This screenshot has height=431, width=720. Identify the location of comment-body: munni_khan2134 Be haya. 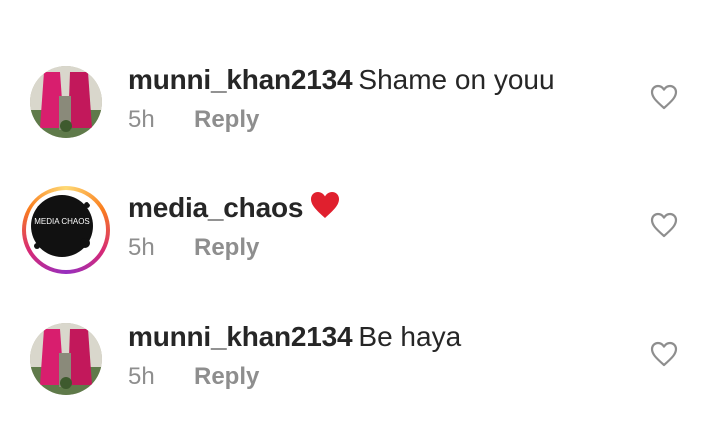
(294, 337).